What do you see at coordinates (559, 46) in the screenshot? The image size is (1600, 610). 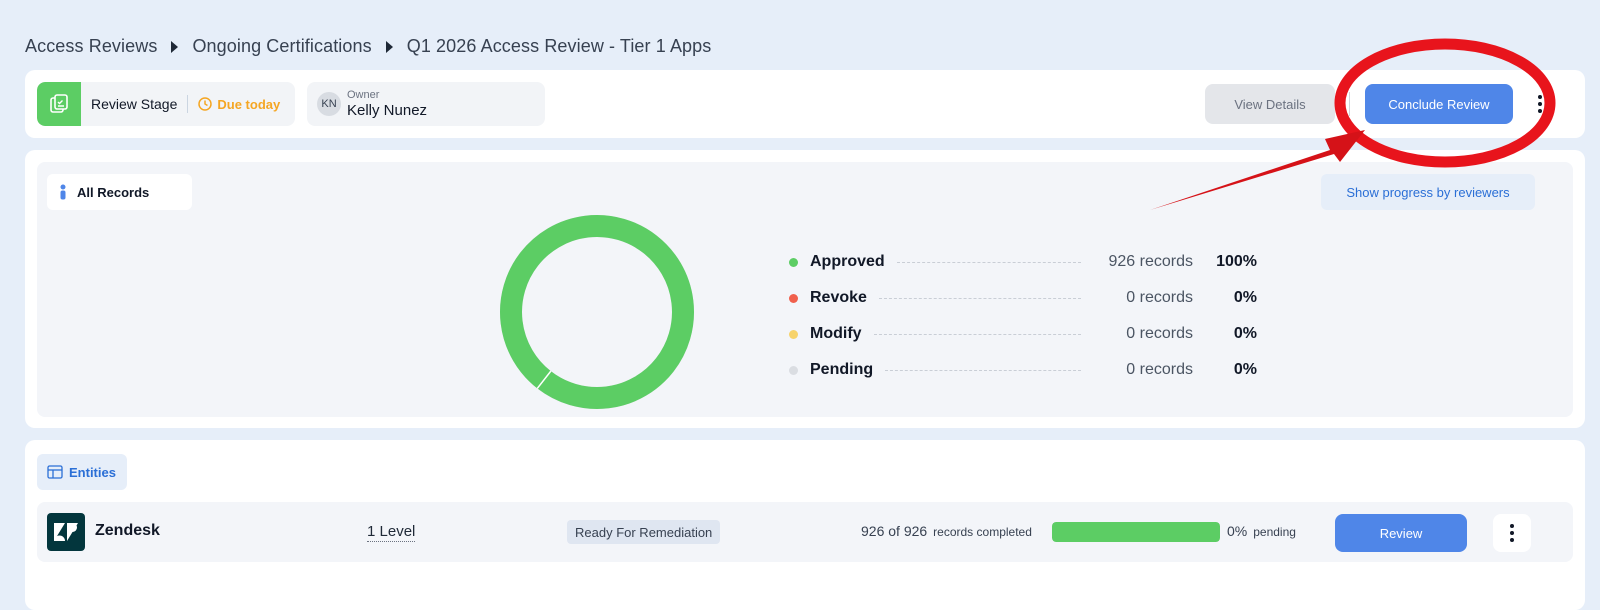 I see `breadcrumb-current-review: Q1 2026 Access Review - Tier 1 Apps` at bounding box center [559, 46].